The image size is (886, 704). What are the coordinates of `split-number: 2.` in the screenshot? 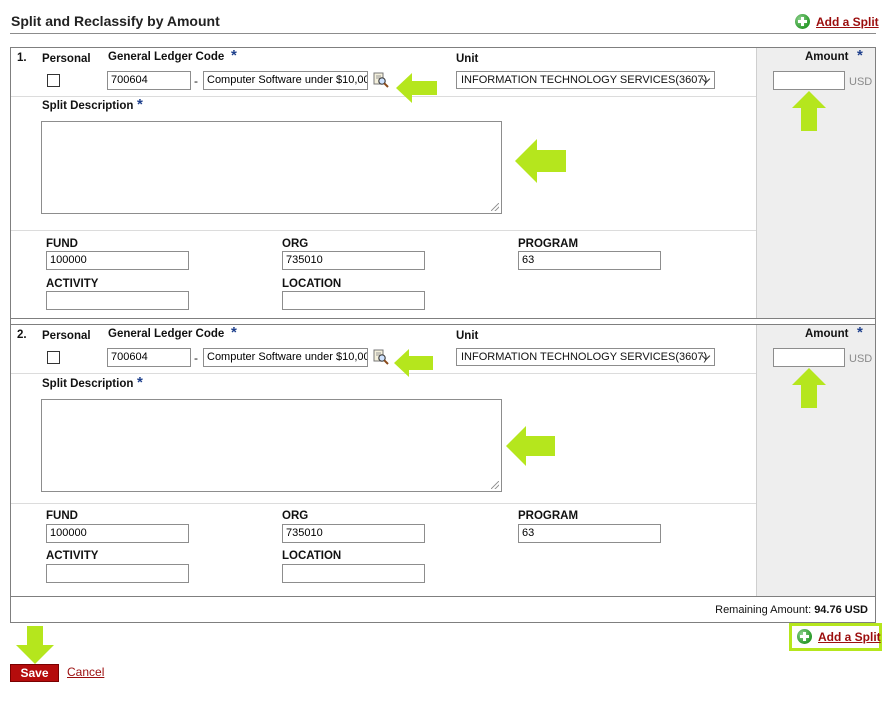 It's located at (22, 335).